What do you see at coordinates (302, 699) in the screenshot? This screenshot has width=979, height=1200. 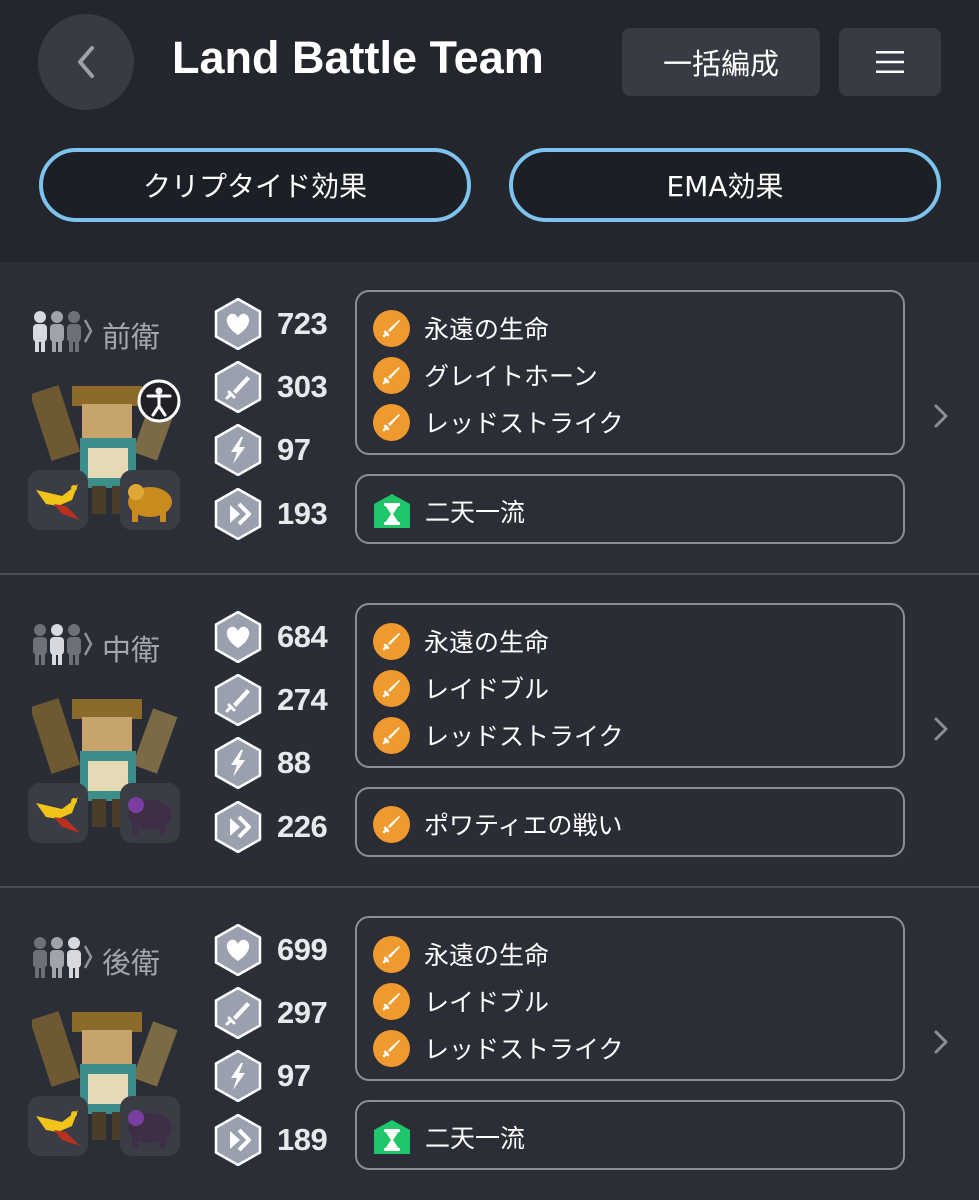 I see `attack-value: 274` at bounding box center [302, 699].